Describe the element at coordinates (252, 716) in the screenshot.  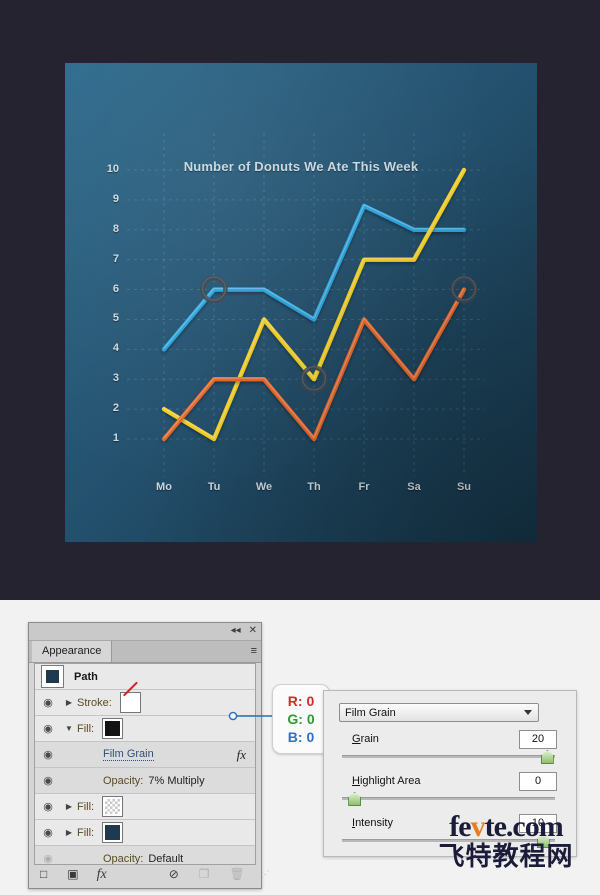
I see `callout-connector-line` at that location.